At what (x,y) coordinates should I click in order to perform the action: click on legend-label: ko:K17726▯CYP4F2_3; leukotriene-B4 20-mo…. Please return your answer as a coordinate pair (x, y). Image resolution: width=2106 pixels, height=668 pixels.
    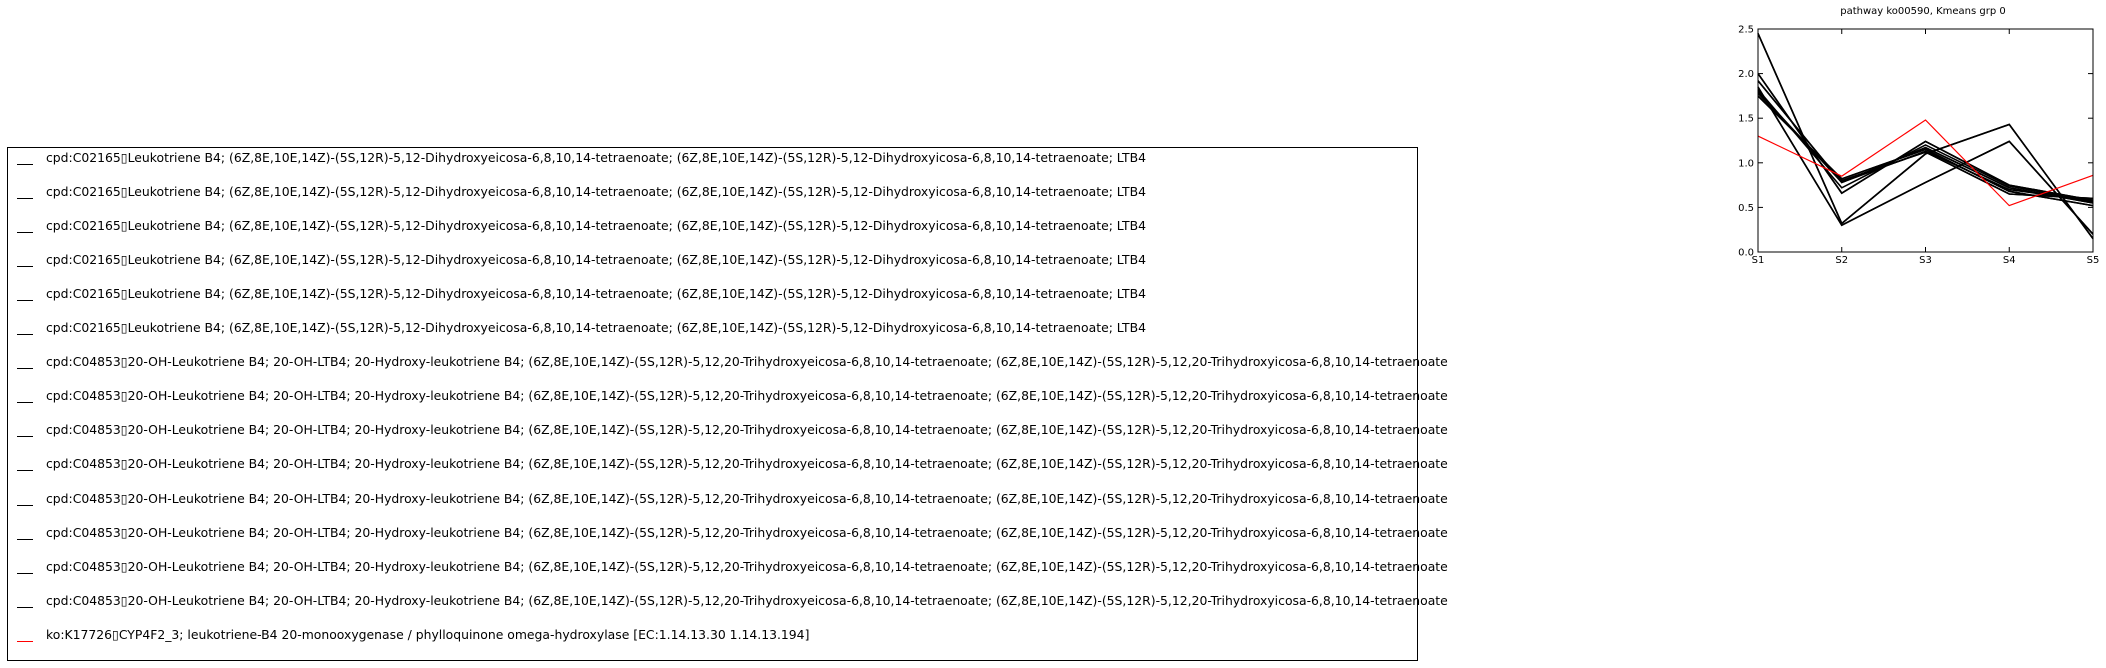
    Looking at the image, I should click on (428, 634).